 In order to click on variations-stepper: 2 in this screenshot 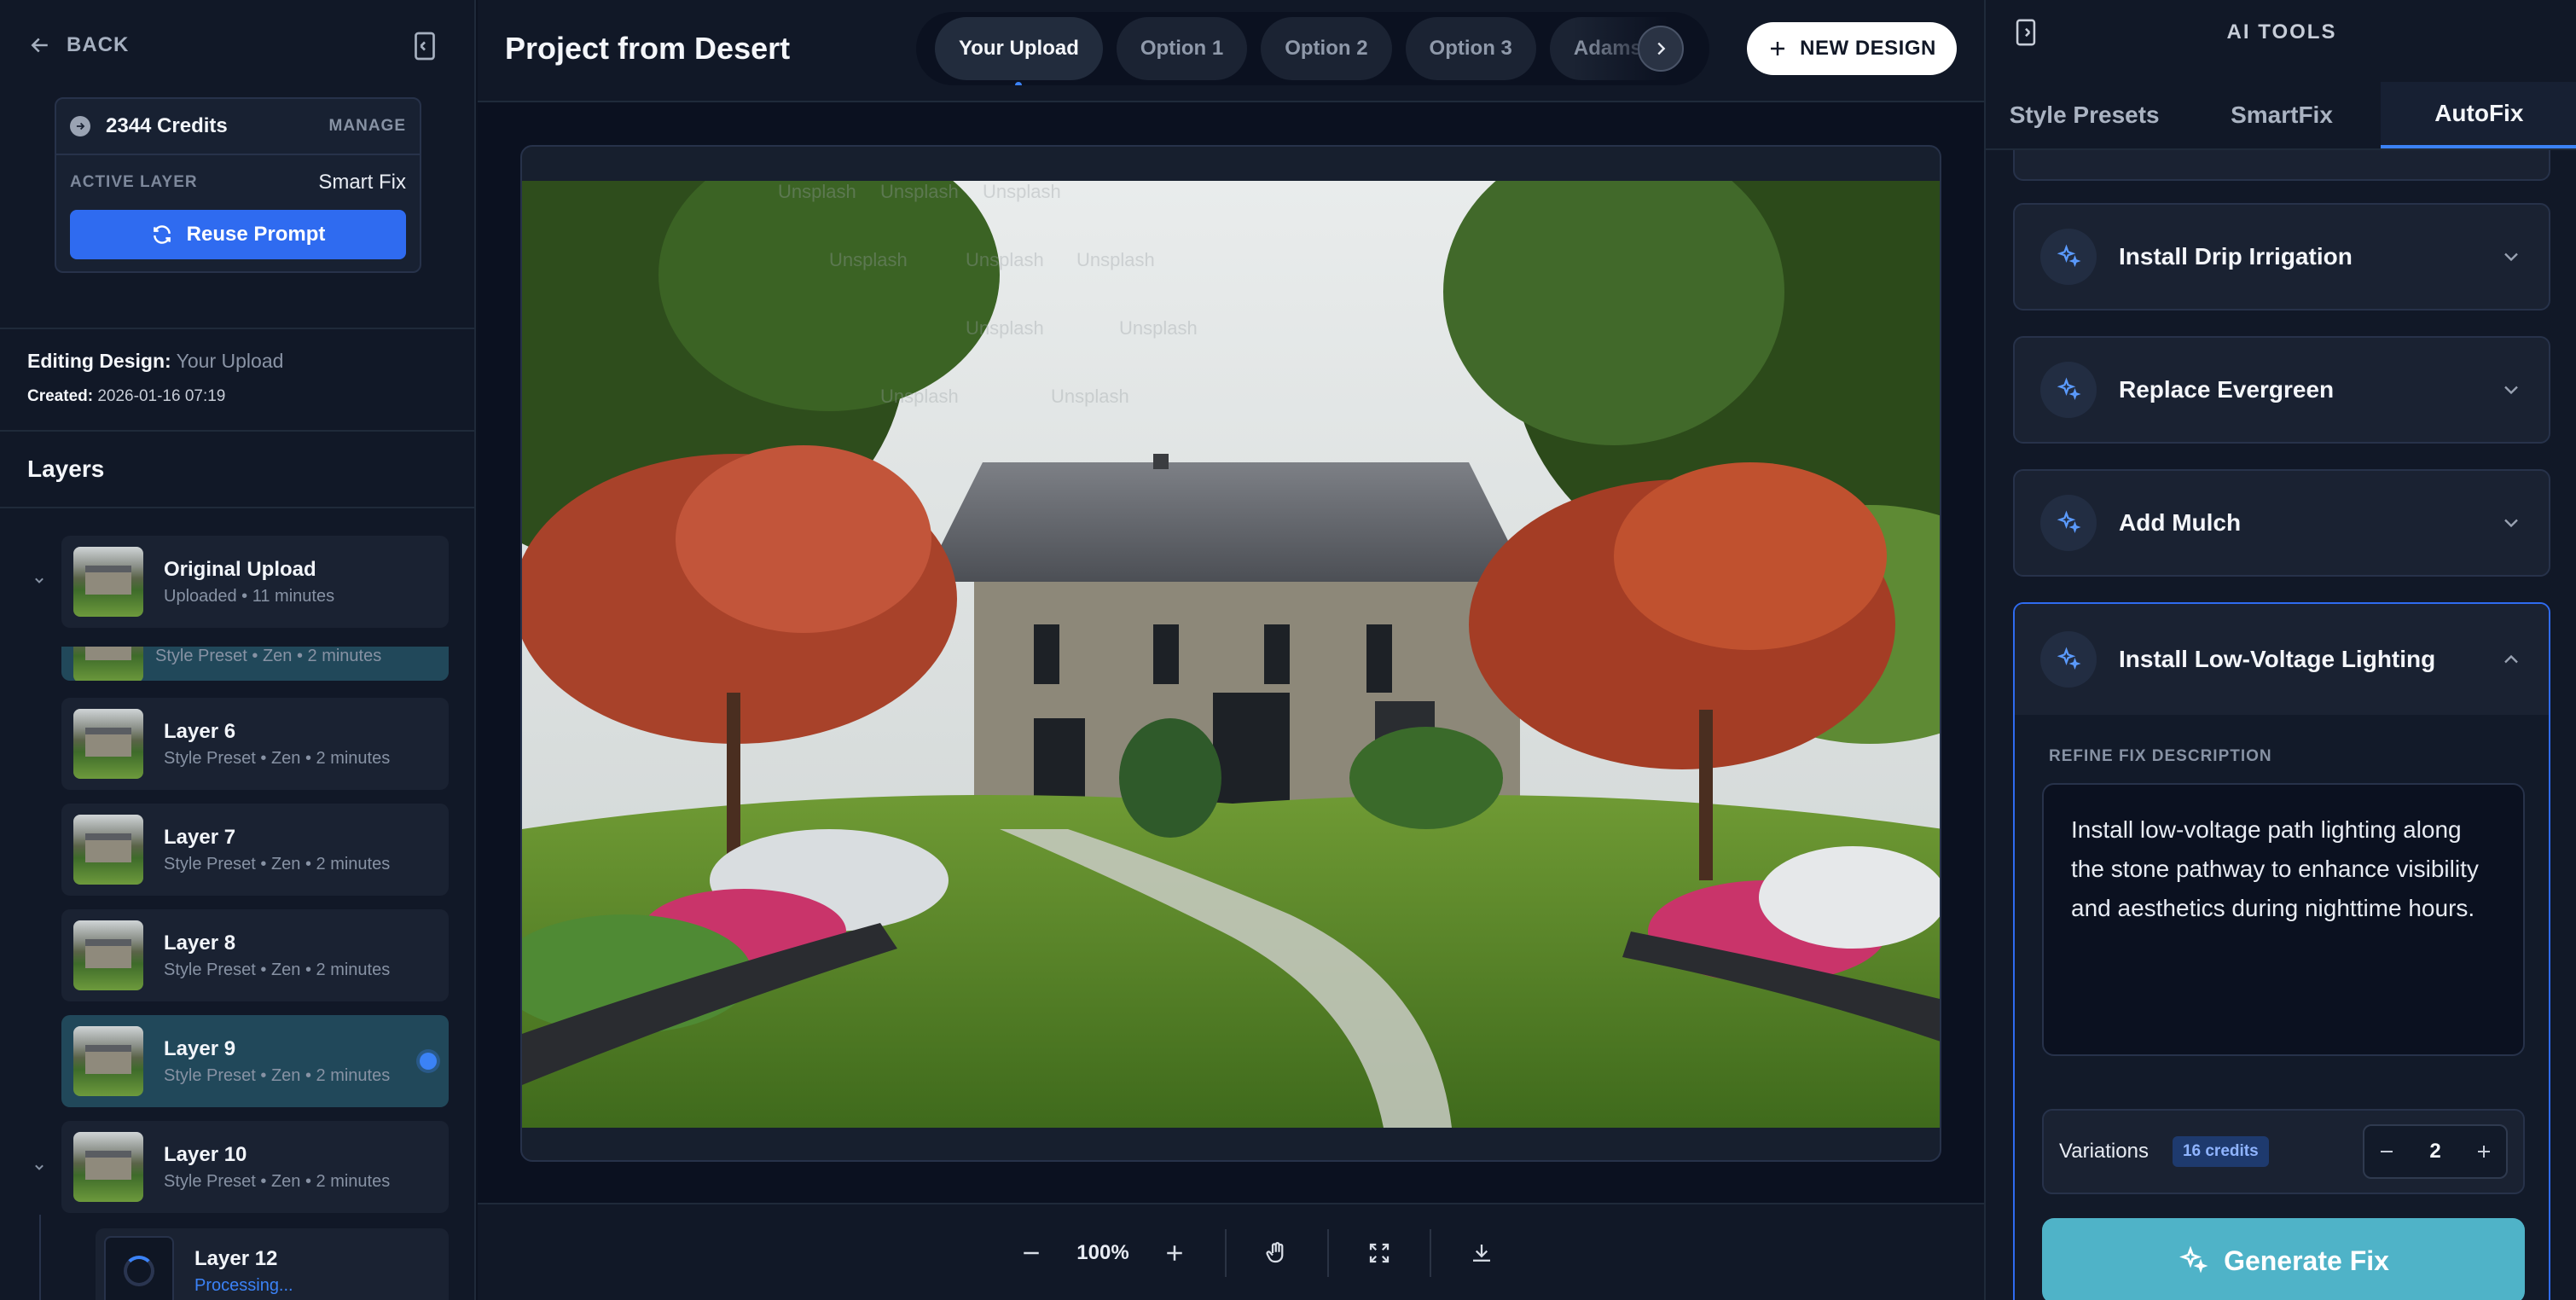, I will do `click(2435, 1151)`.